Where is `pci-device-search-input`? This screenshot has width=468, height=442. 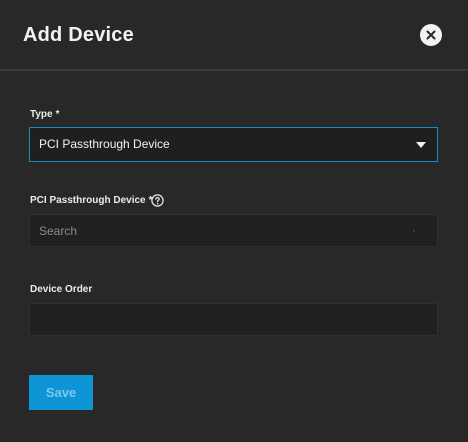 pci-device-search-input is located at coordinates (233, 230).